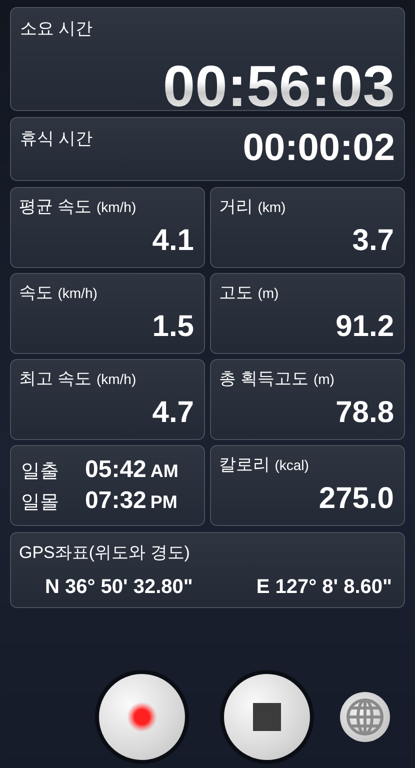  What do you see at coordinates (173, 327) in the screenshot?
I see `stat-value: 1.5` at bounding box center [173, 327].